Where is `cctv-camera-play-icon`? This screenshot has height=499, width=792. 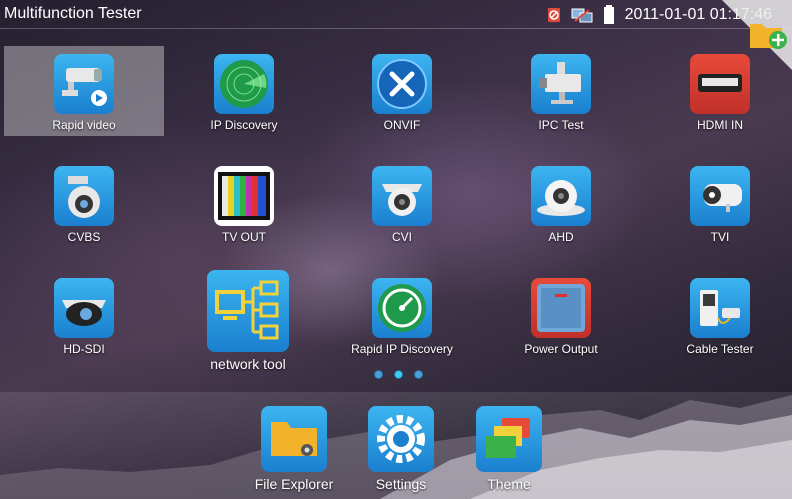
cctv-camera-play-icon is located at coordinates (84, 84).